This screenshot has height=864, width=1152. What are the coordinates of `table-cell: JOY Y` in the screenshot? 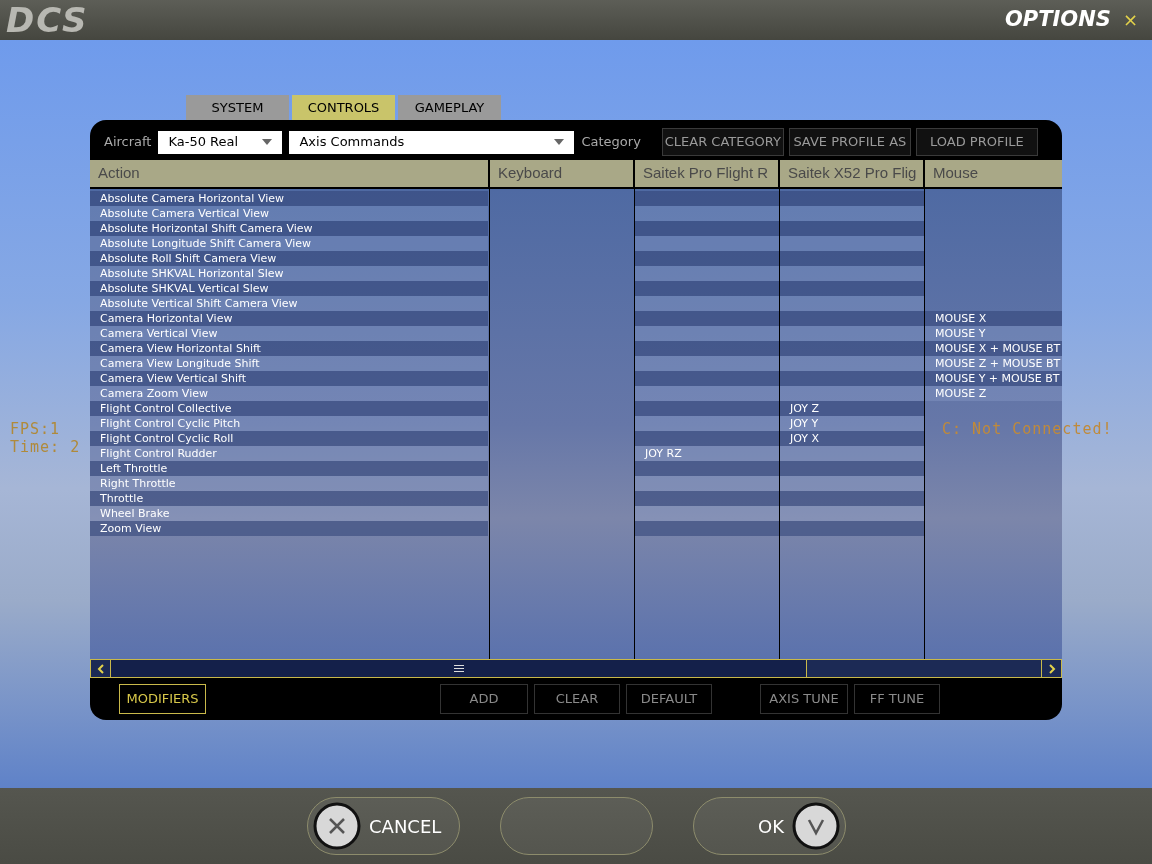 It's located at (852, 423).